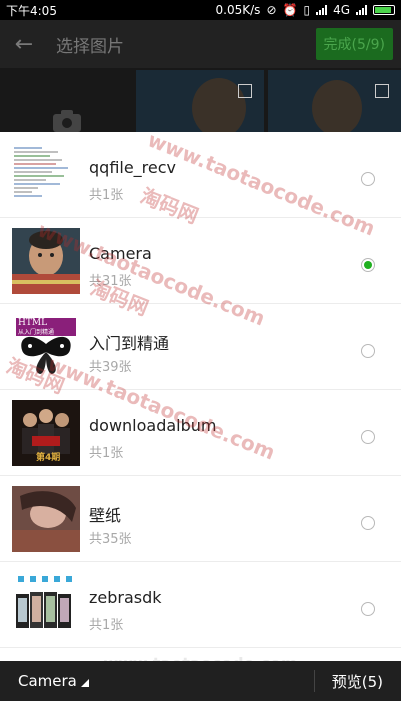  Describe the element at coordinates (384, 10) in the screenshot. I see `battery-charging-icon` at that location.